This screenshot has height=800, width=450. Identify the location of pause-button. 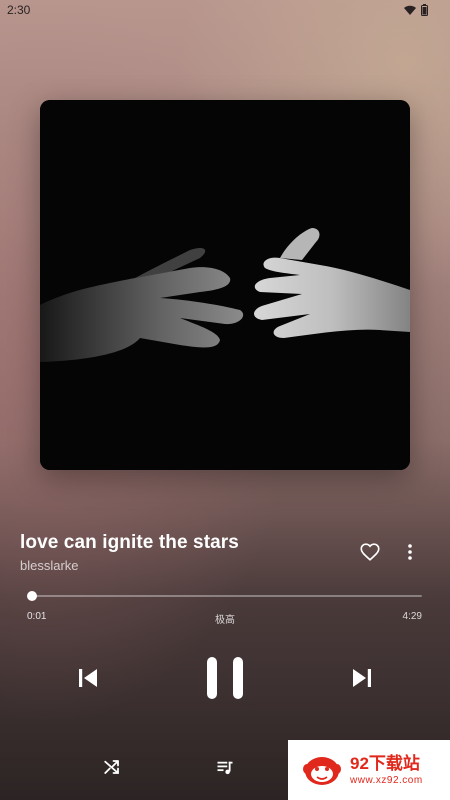
(225, 678).